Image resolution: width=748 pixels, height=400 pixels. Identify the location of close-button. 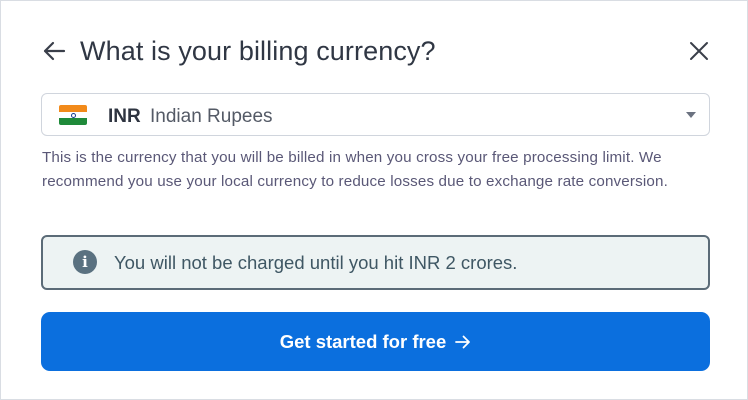
(699, 51).